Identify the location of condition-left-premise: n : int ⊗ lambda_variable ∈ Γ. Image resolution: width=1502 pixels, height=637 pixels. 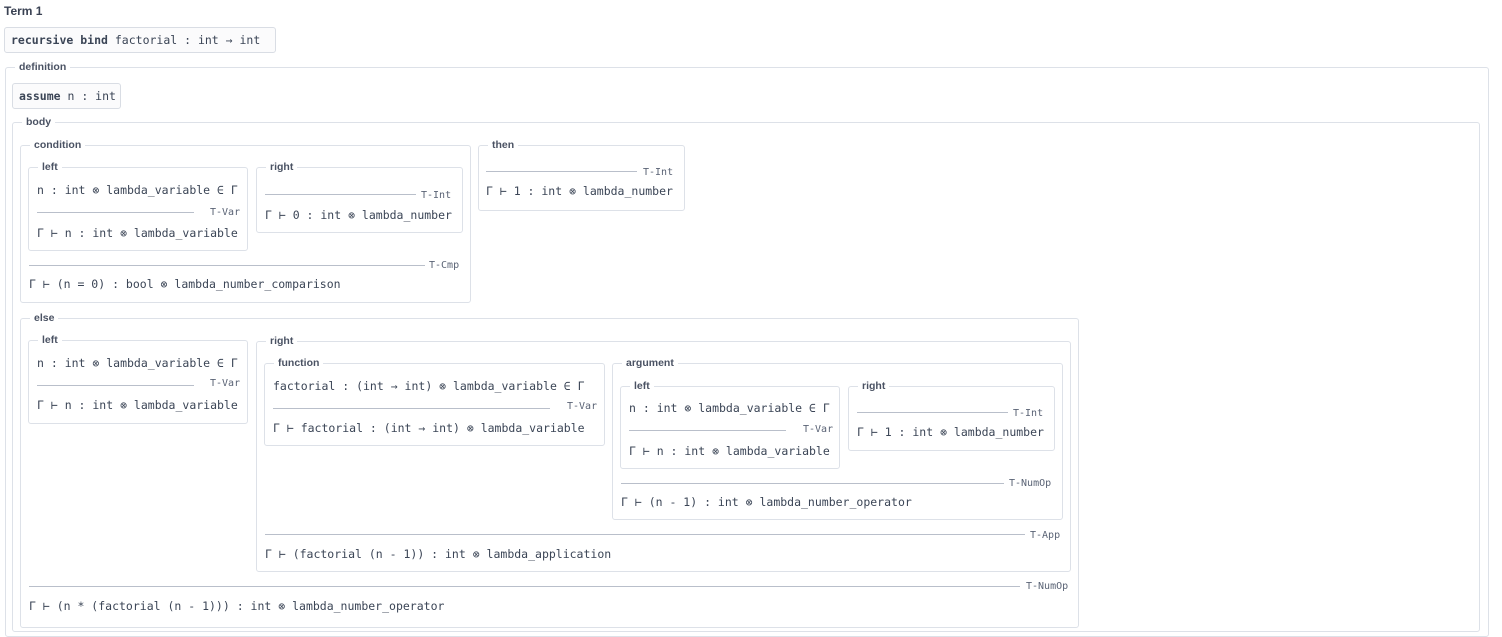
(137, 190).